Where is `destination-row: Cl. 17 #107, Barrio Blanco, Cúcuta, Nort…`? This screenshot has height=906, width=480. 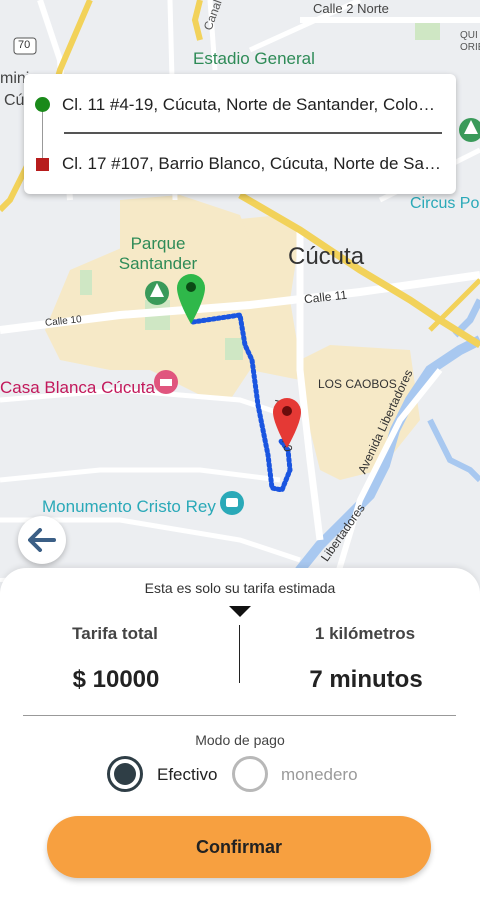
destination-row: Cl. 17 #107, Barrio Blanco, Cúcuta, Nort… is located at coordinates (240, 164).